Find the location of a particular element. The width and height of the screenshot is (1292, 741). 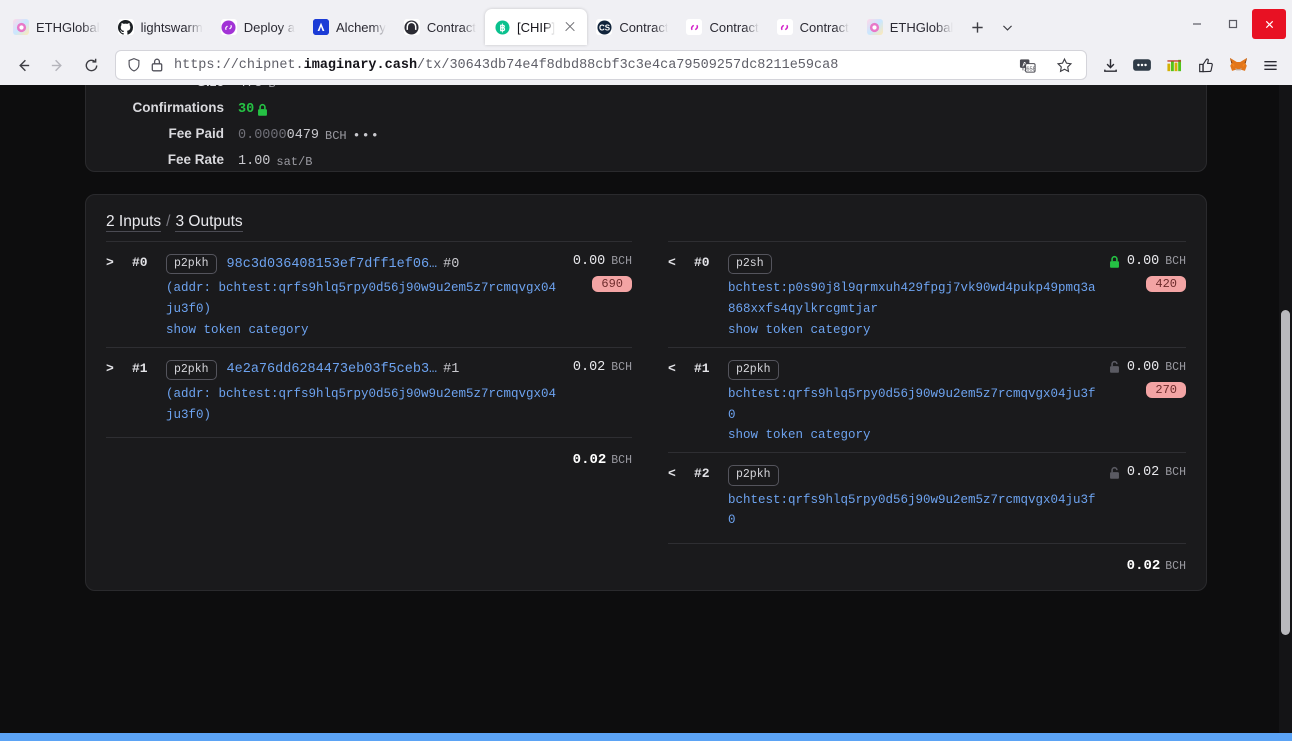

input-txid-link: 98c3d036408153ef7dff1ef06… #0 is located at coordinates (343, 264).